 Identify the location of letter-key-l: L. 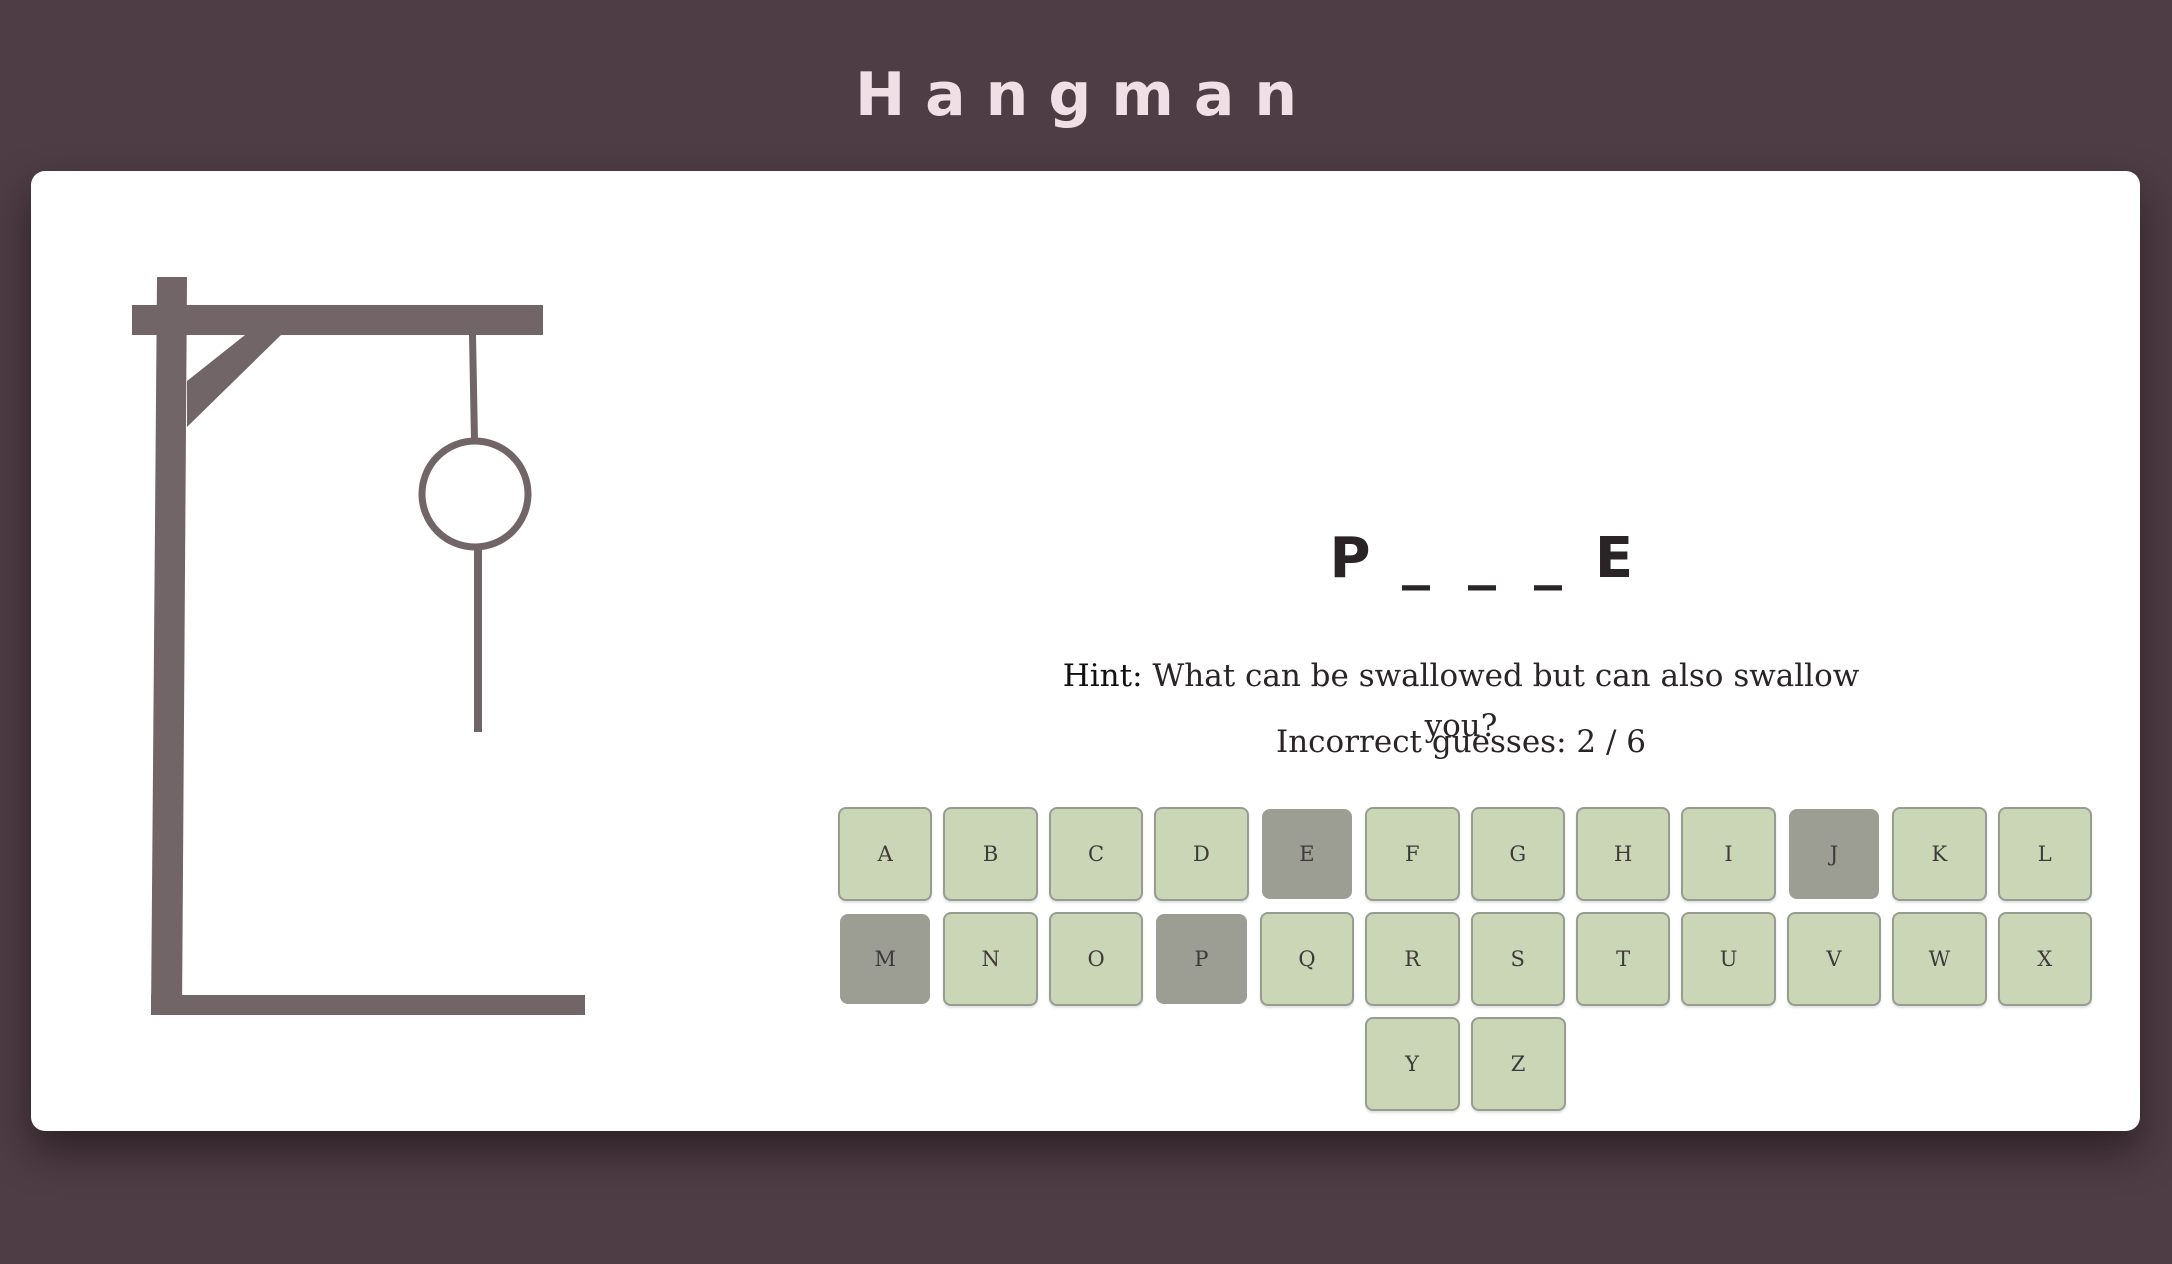
(2044, 854).